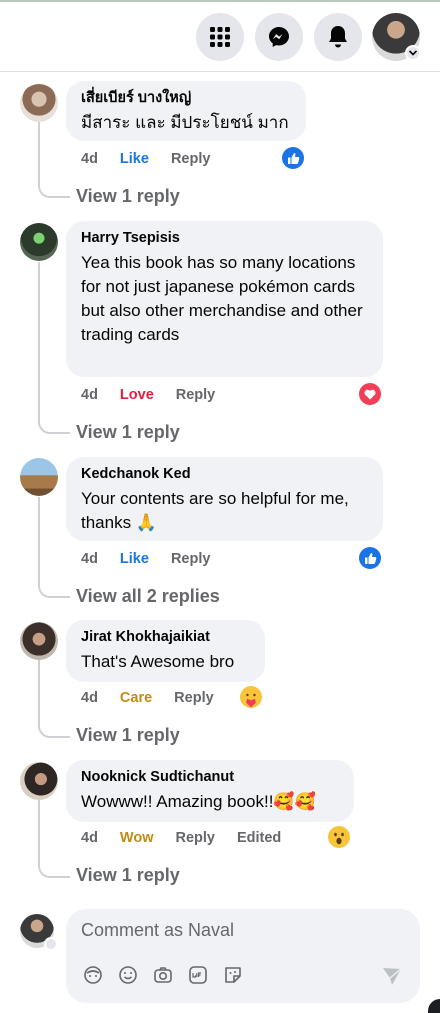  Describe the element at coordinates (159, 395) in the screenshot. I see `comment-meta: 4d Love Reply` at that location.